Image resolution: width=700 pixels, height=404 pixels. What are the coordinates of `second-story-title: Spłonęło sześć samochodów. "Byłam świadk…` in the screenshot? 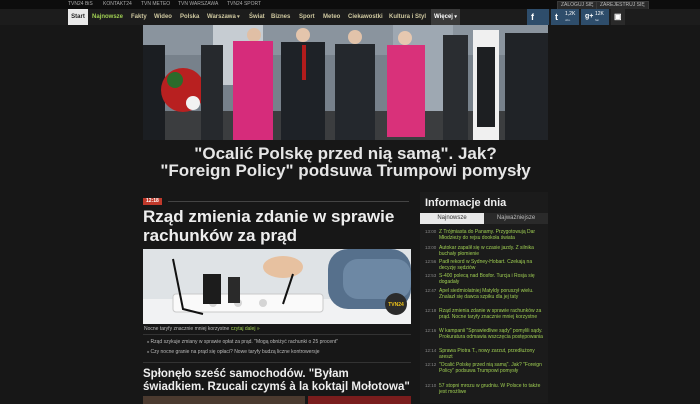 It's located at (277, 381).